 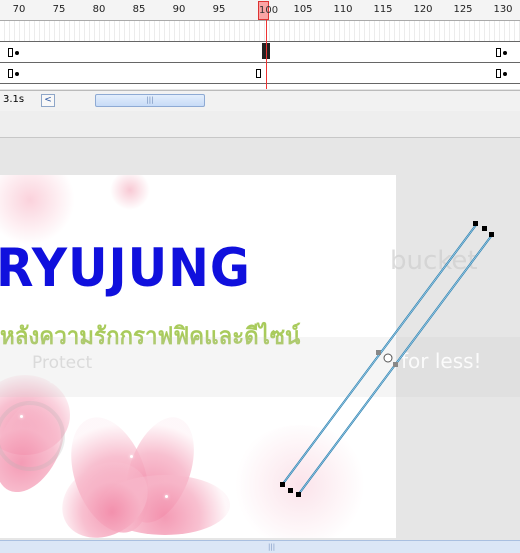 What do you see at coordinates (219, 9) in the screenshot?
I see `ruler-label: 95` at bounding box center [219, 9].